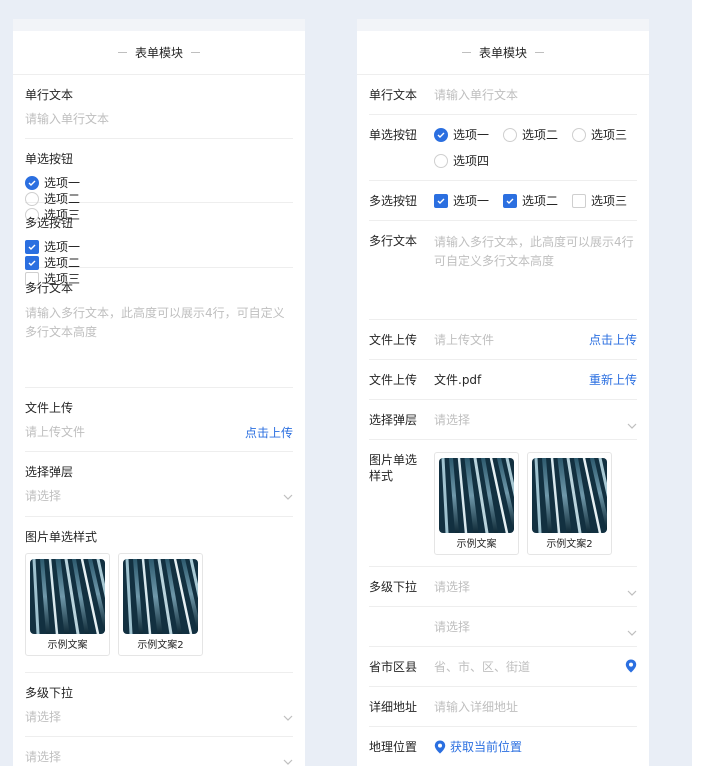 Image resolution: width=704 pixels, height=766 pixels. I want to click on address-row: 详细地址 请输入详细地址, so click(503, 707).